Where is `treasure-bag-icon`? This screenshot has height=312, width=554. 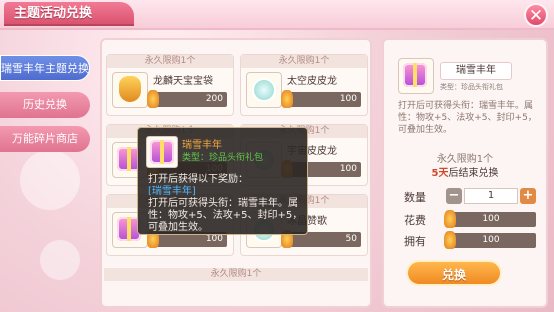 treasure-bag-icon is located at coordinates (130, 89).